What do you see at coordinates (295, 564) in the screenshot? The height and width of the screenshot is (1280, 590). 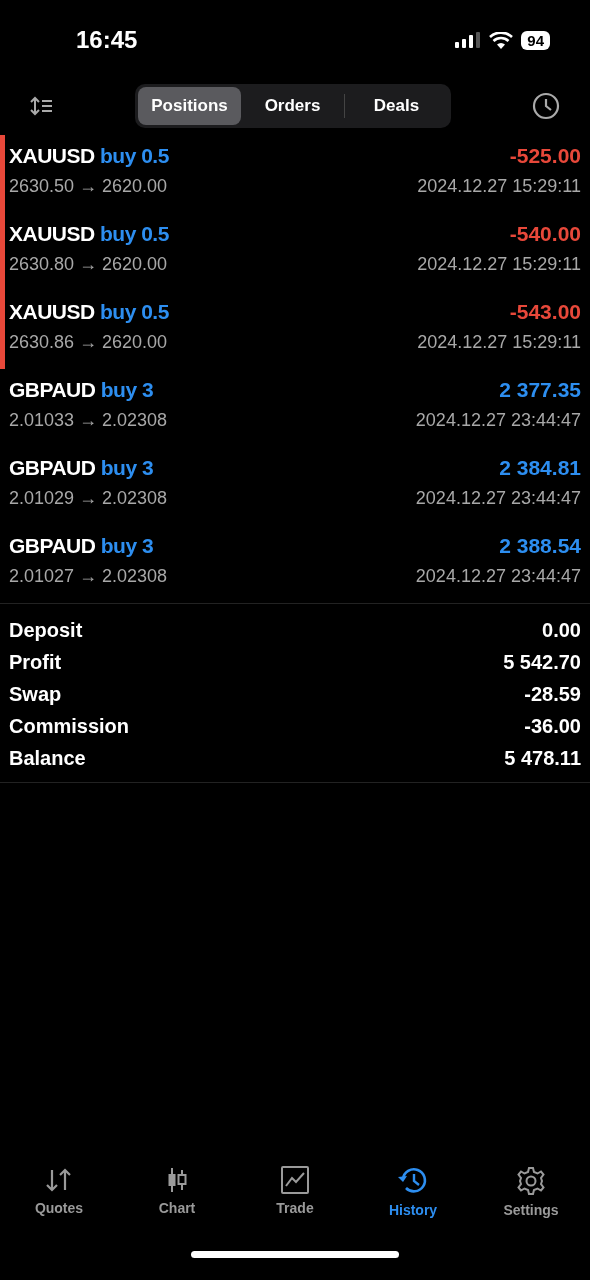 I see `position-row: GBPAUD buy 3 2 388.54 2.01027 → 2.02308 2024.12.27 23:44:47` at bounding box center [295, 564].